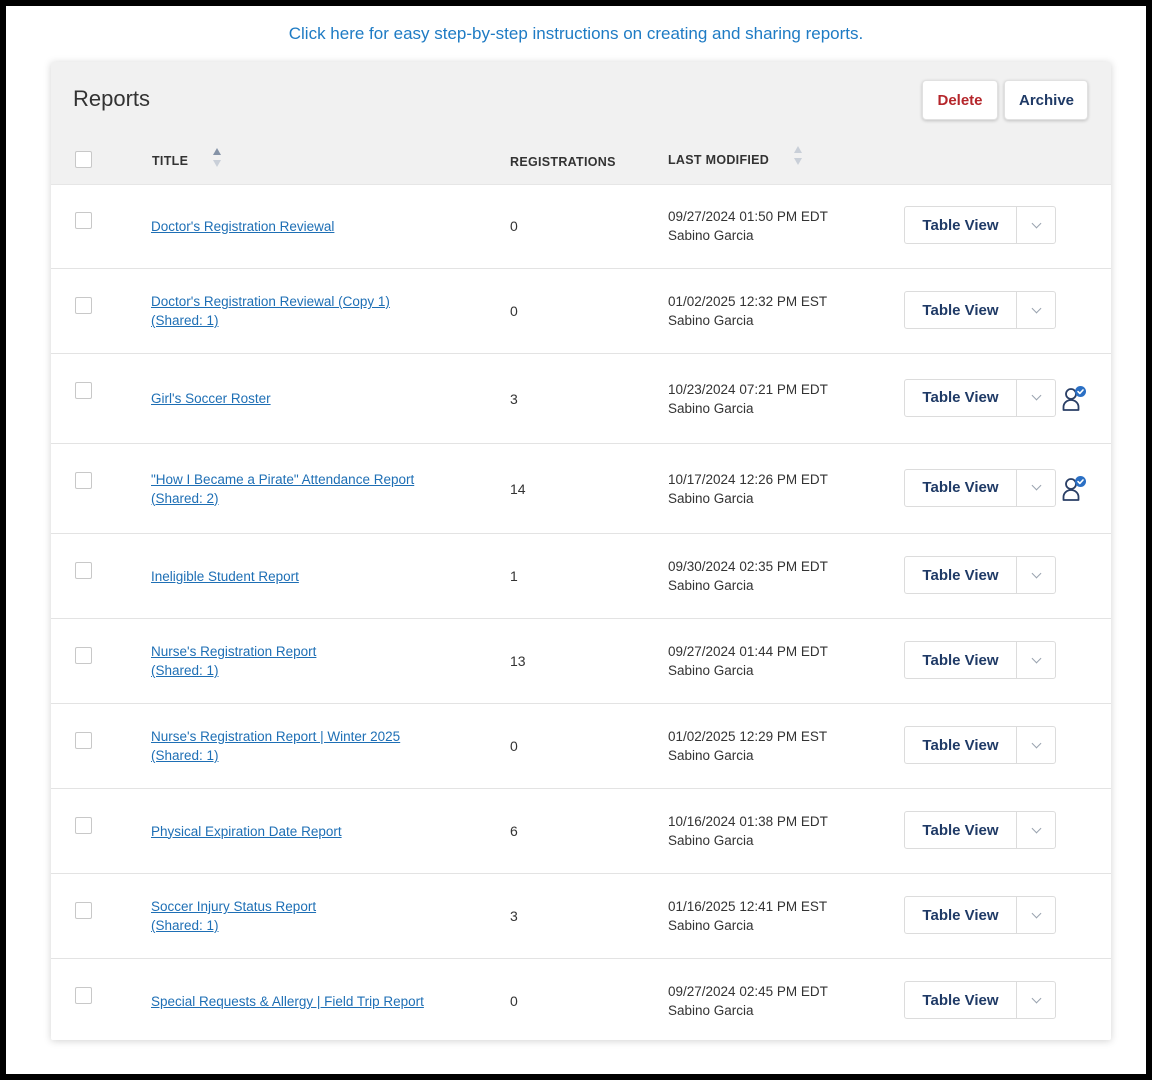  Describe the element at coordinates (83, 159) in the screenshot. I see `select-all-checkbox` at that location.